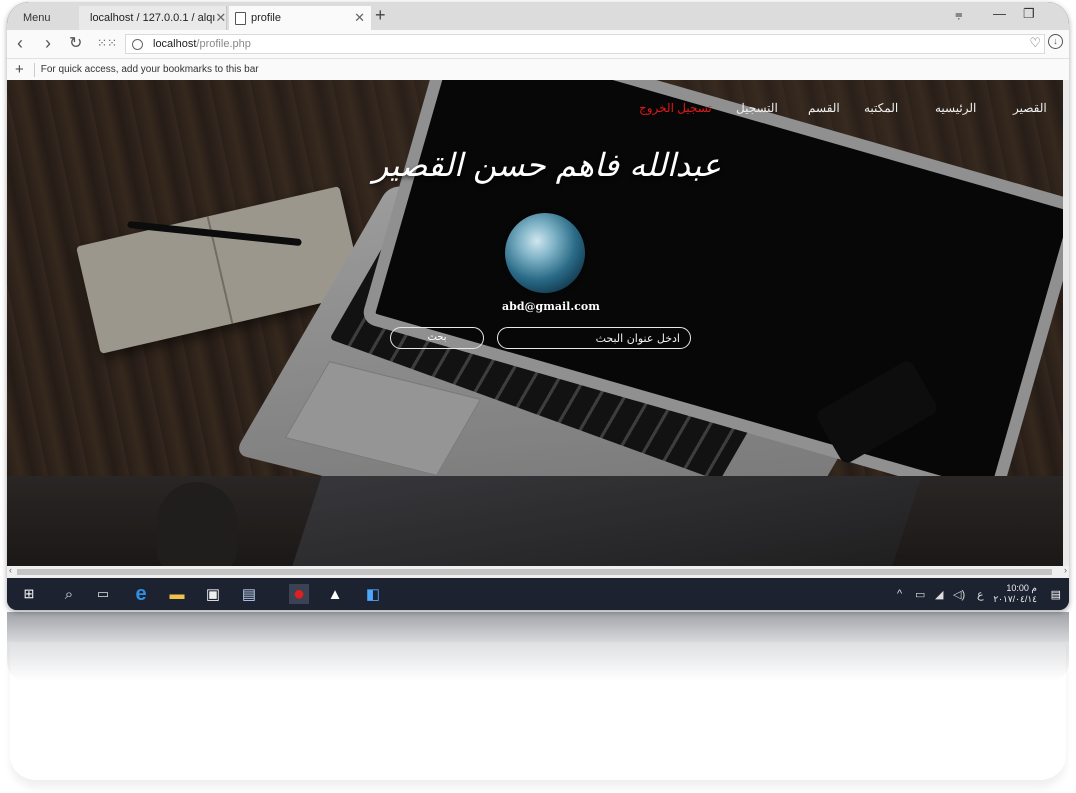 This screenshot has width=1076, height=793. What do you see at coordinates (240, 18) in the screenshot?
I see `document-icon` at bounding box center [240, 18].